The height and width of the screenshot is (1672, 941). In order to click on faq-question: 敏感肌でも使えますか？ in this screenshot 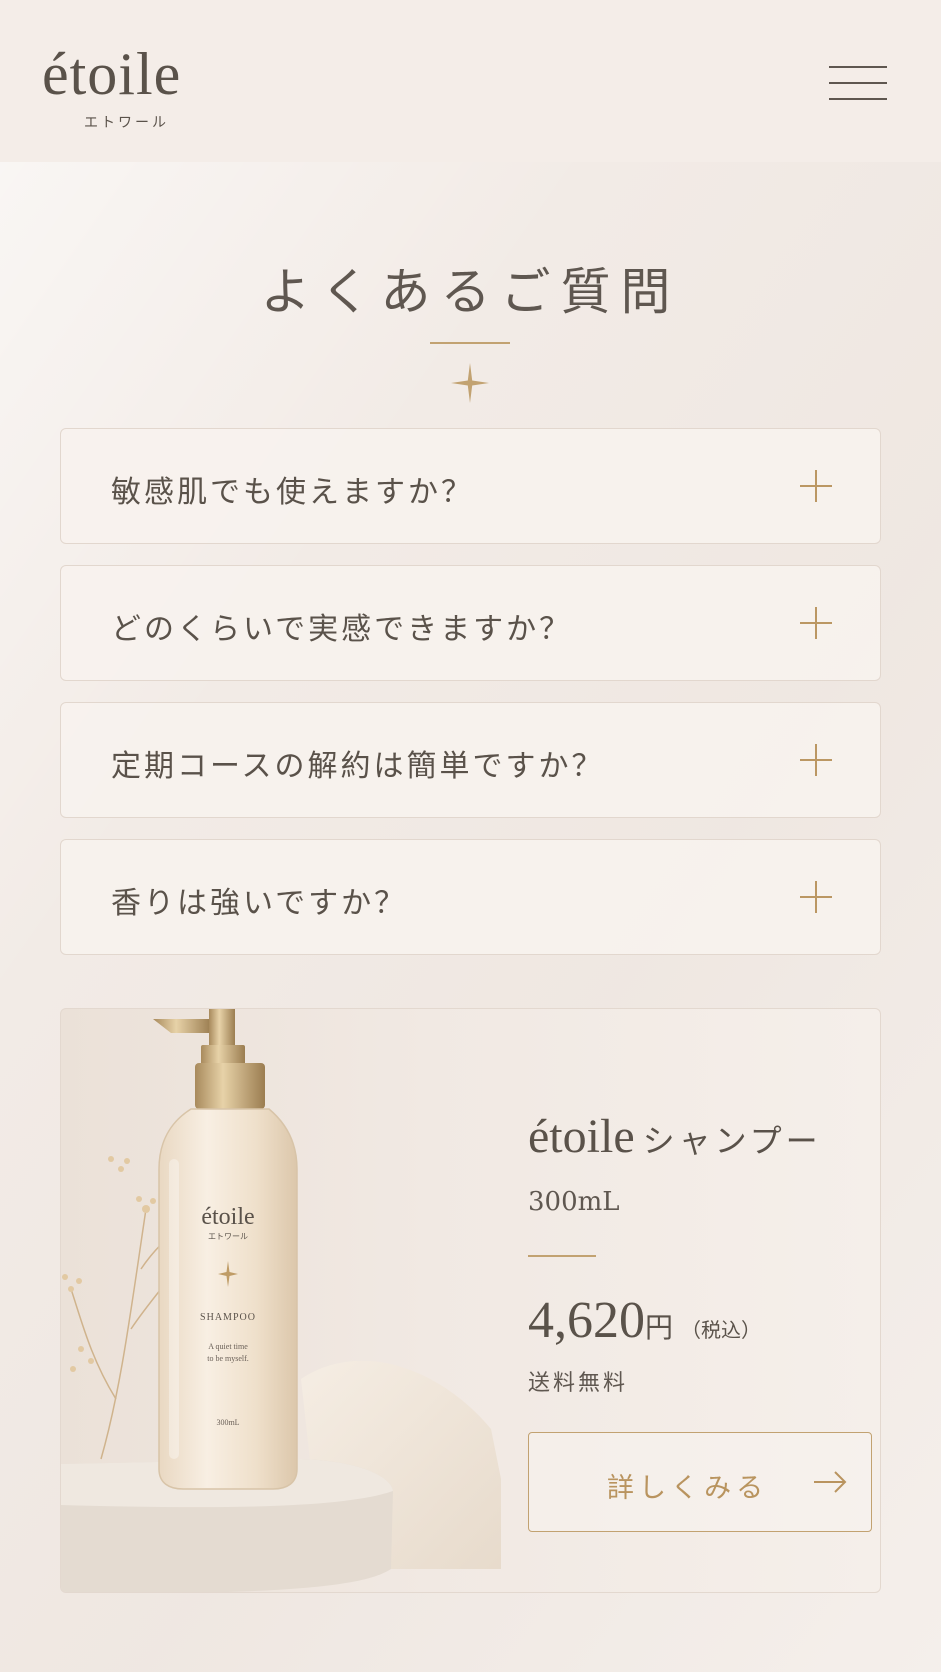, I will do `click(292, 492)`.